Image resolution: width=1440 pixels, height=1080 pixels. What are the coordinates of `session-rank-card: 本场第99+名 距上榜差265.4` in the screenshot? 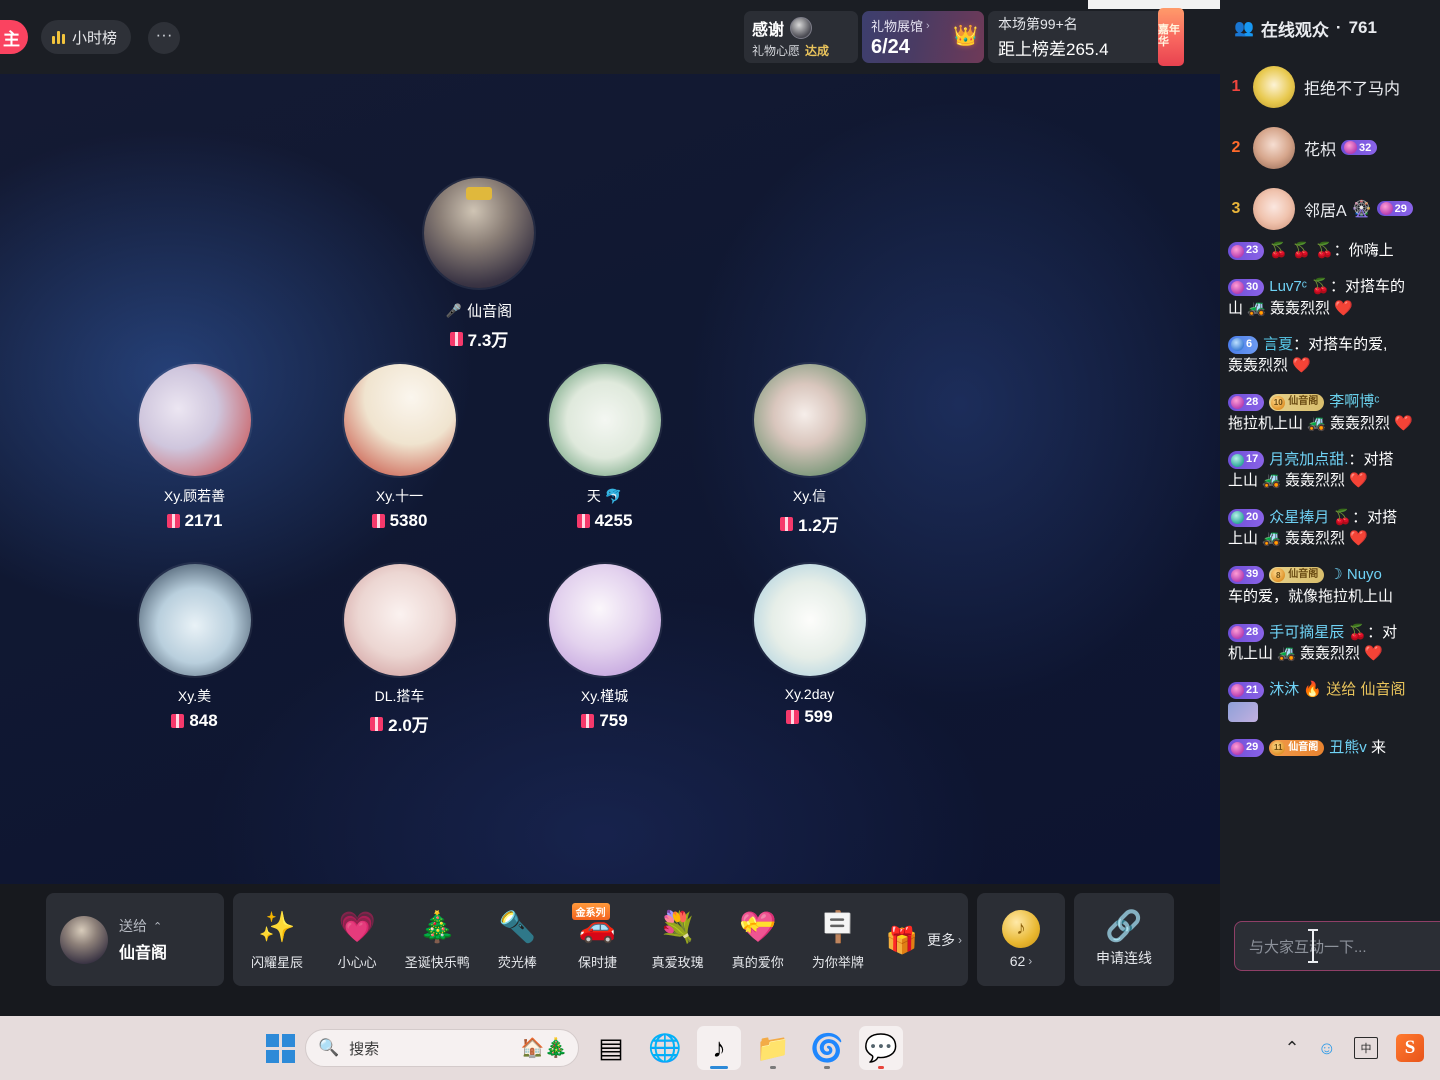 It's located at (1086, 37).